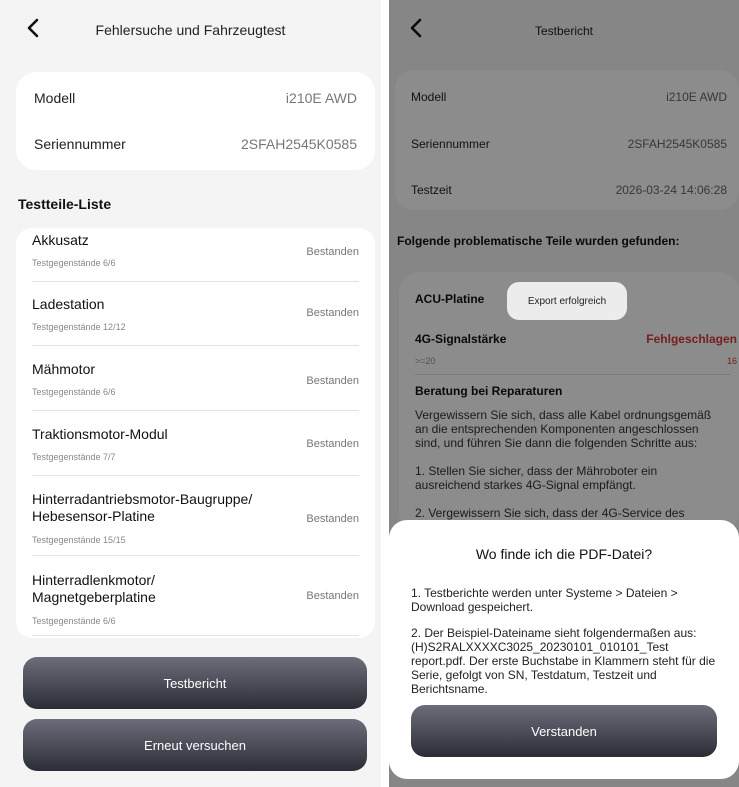 This screenshot has height=787, width=739. Describe the element at coordinates (79, 540) in the screenshot. I see `part-count: Testgegenstände 15/15` at that location.